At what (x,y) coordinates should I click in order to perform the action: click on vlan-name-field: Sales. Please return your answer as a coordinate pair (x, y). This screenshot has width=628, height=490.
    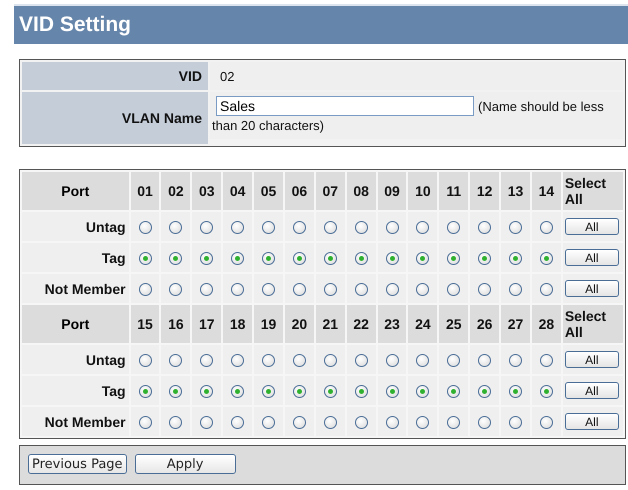
    Looking at the image, I should click on (345, 106).